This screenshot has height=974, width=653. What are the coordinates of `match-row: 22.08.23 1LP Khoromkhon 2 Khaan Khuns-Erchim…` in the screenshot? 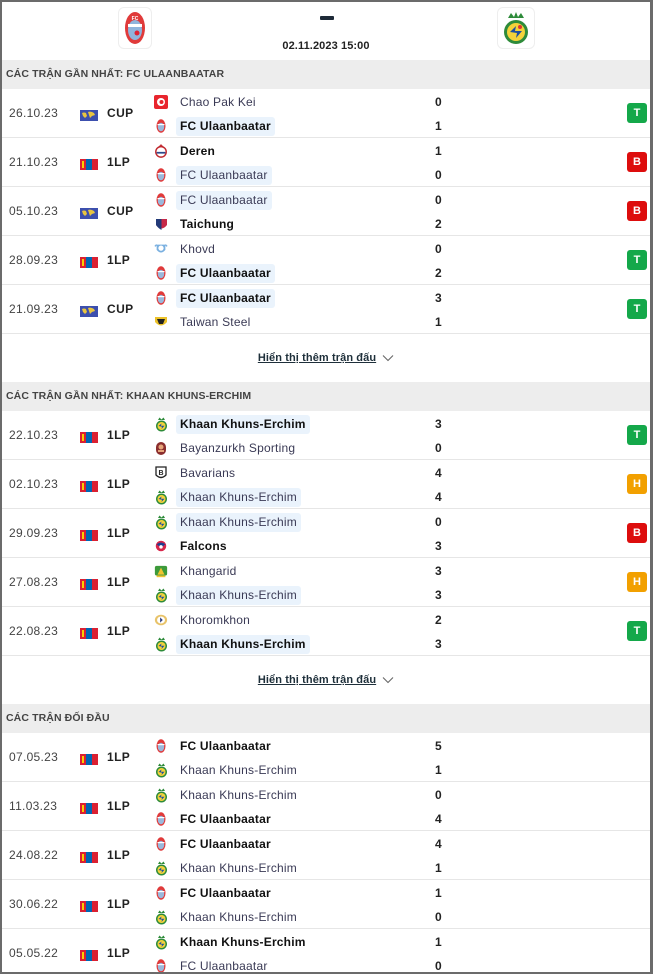 It's located at (326, 631).